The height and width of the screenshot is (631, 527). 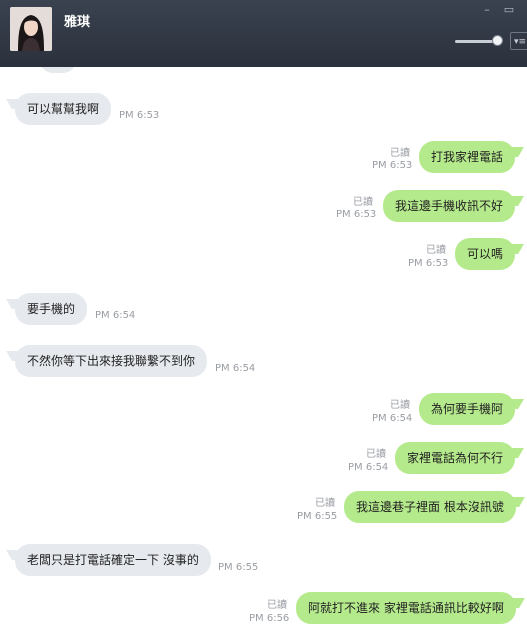 I want to click on avatar-photo-icon, so click(x=31, y=29).